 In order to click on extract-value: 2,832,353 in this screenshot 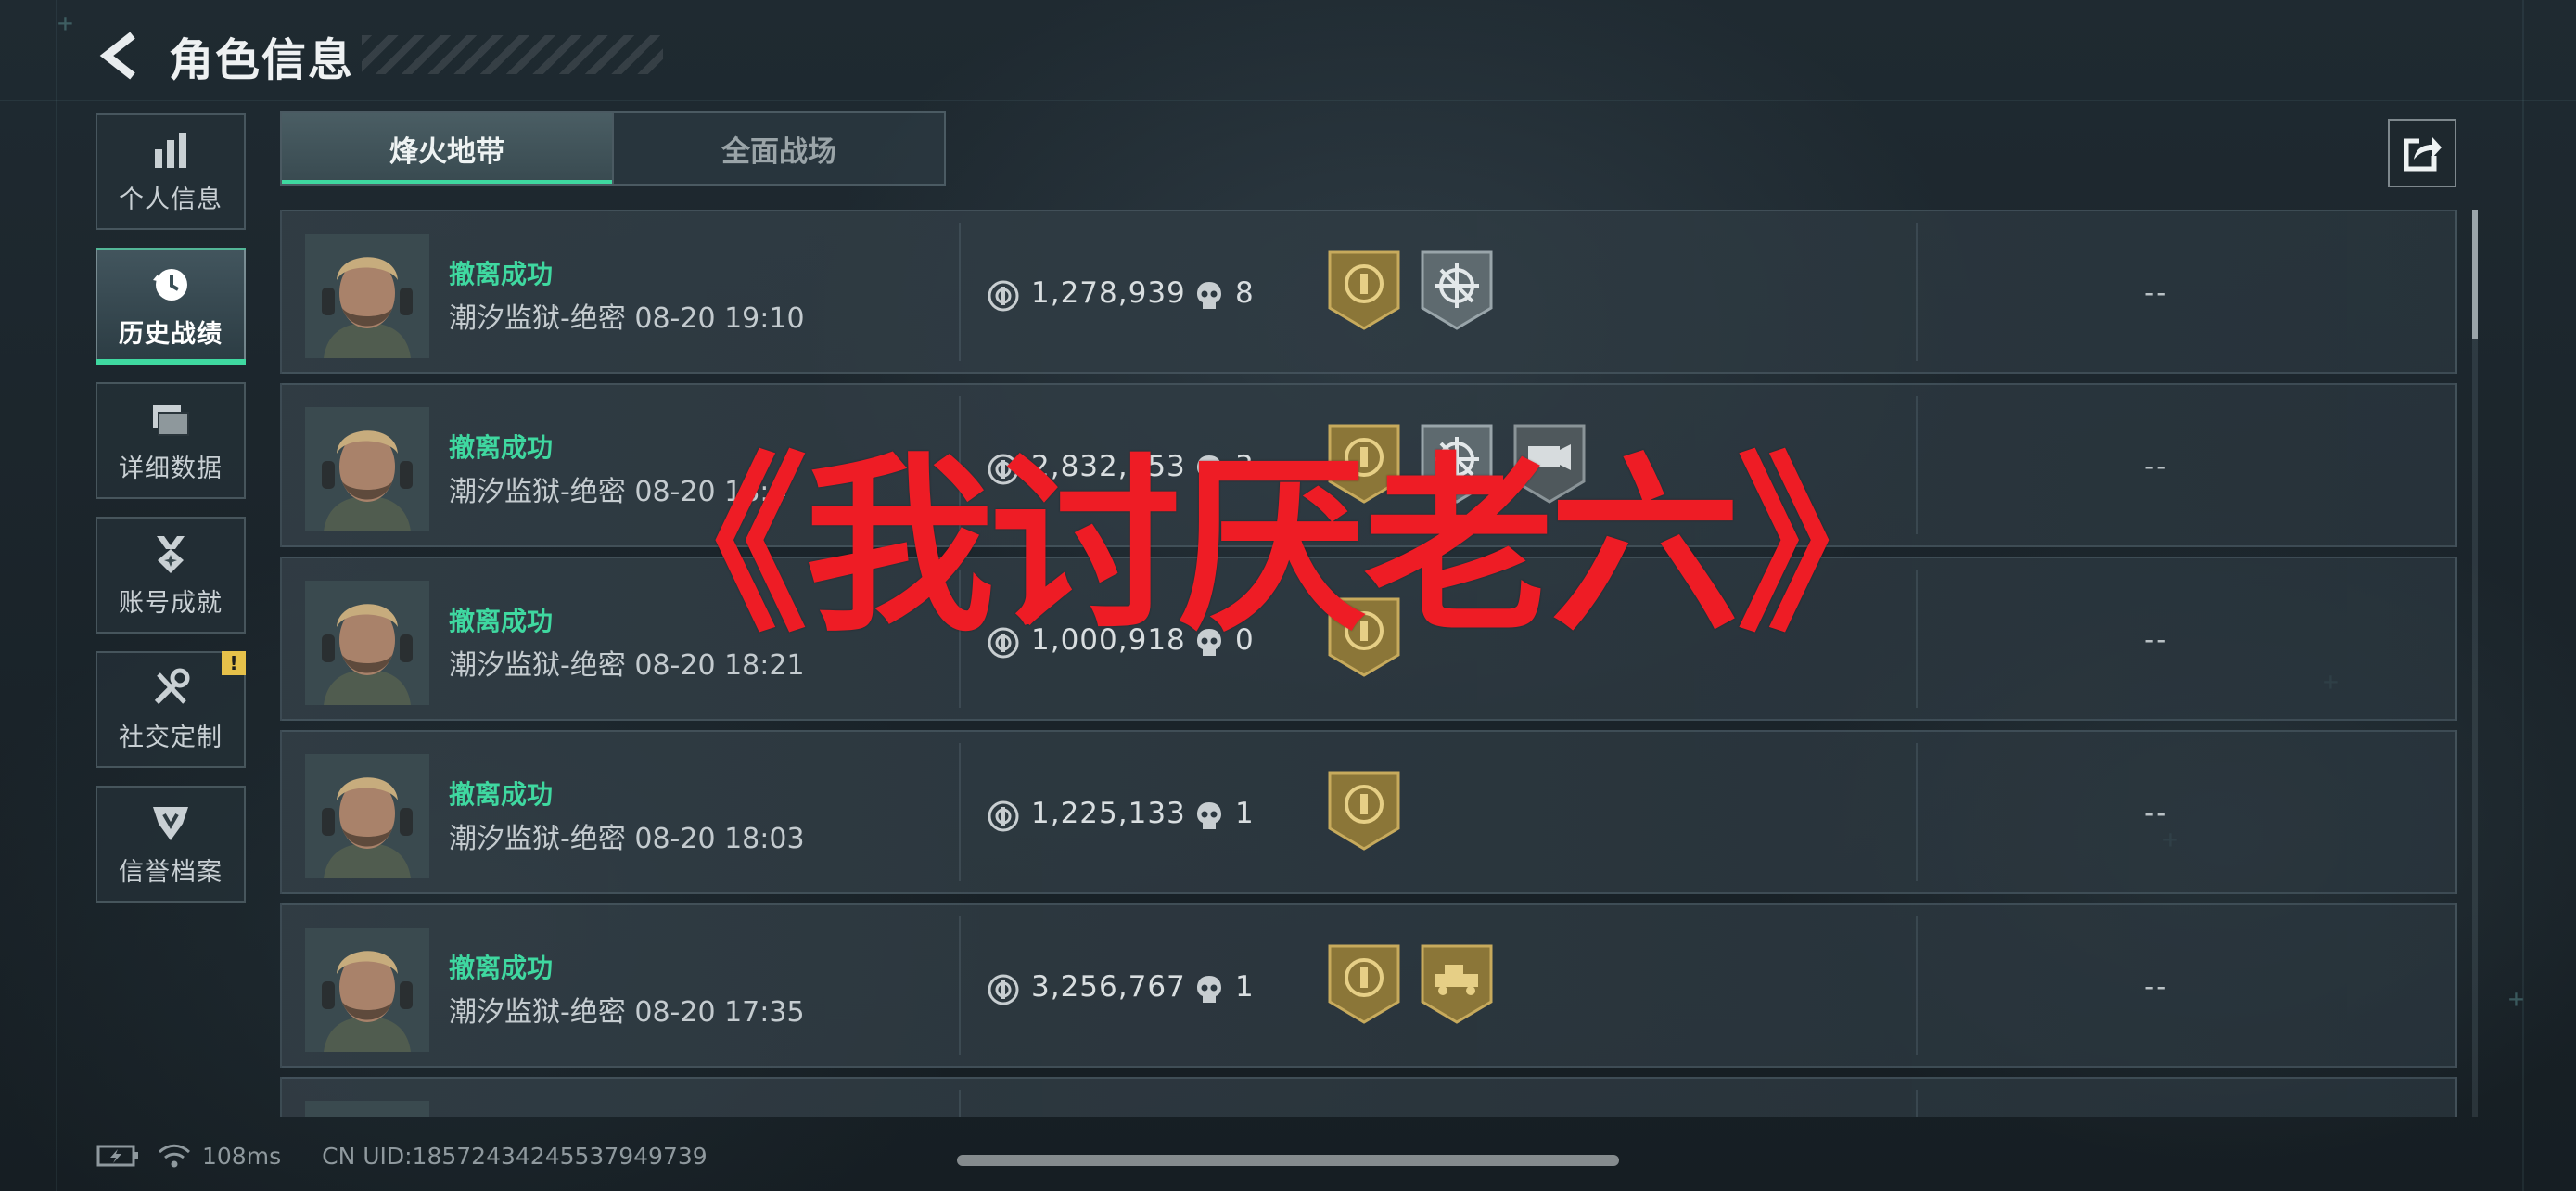, I will do `click(1109, 466)`.